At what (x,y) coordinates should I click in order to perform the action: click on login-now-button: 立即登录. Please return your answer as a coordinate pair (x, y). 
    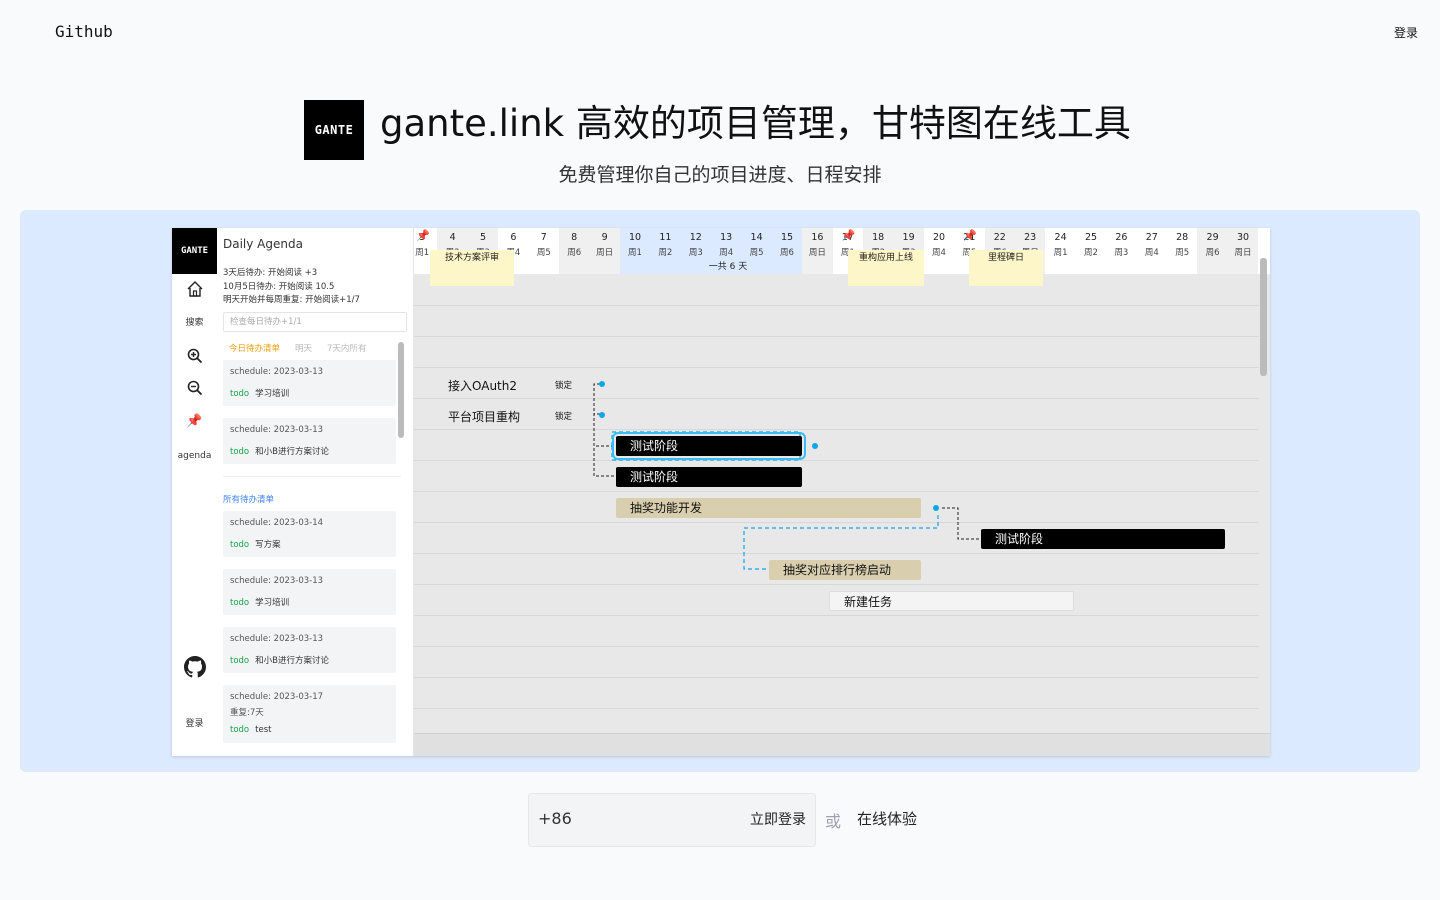
    Looking at the image, I should click on (778, 819).